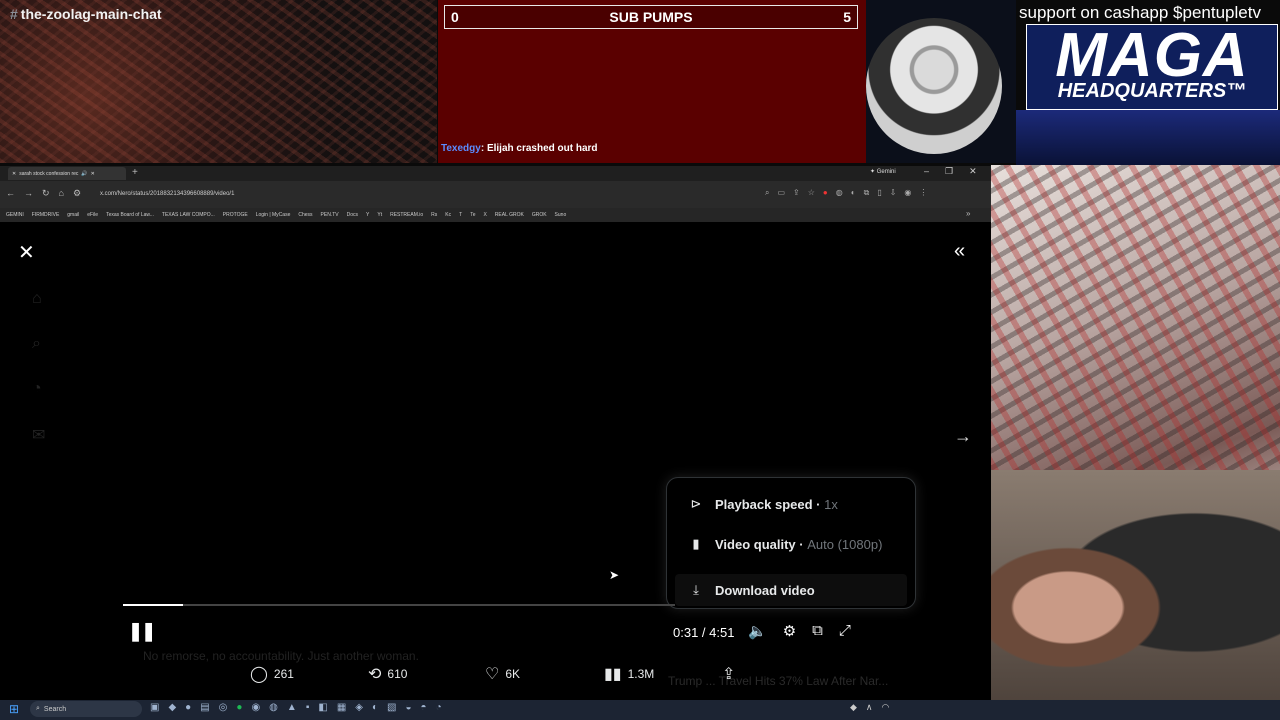  Describe the element at coordinates (484, 215) in the screenshot. I see `bookmark-item: X` at that location.